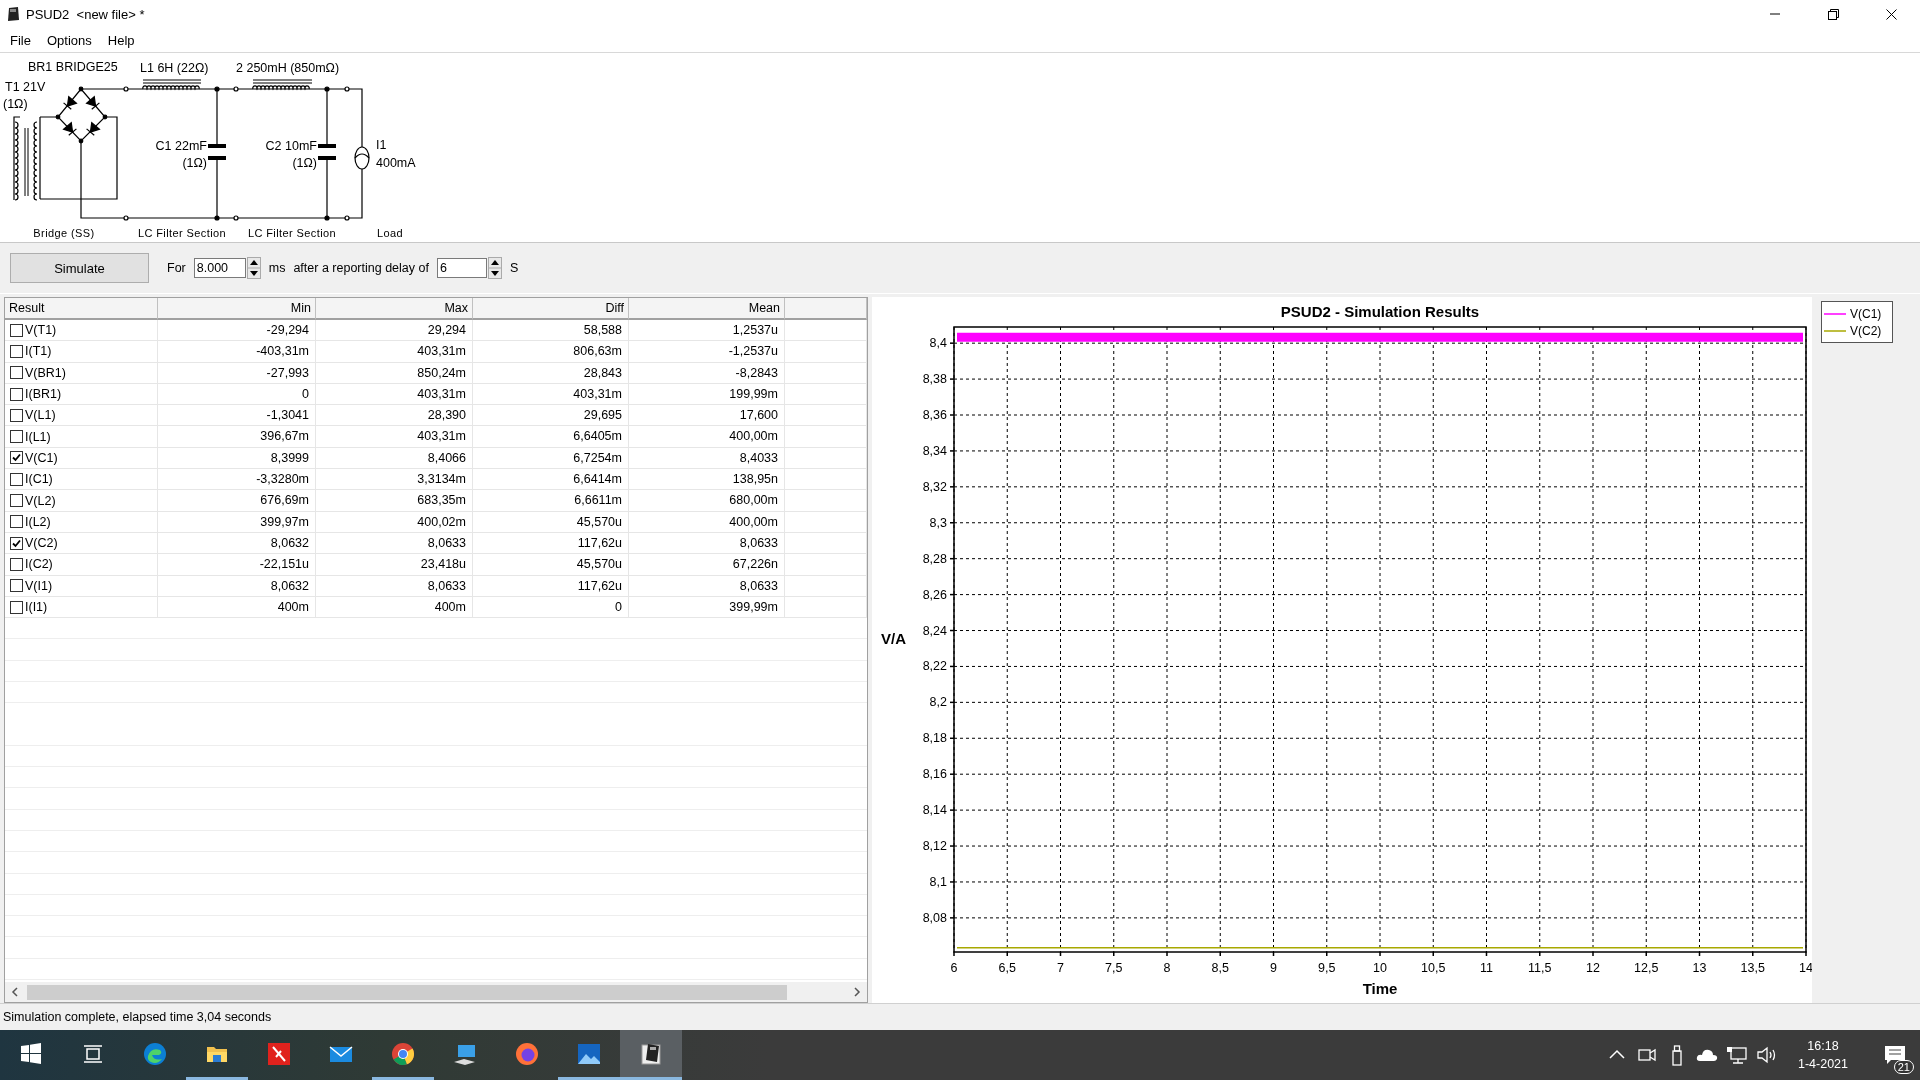 The height and width of the screenshot is (1080, 1920). Describe the element at coordinates (1486, 968) in the screenshot. I see `axis-tick-label: 11` at that location.